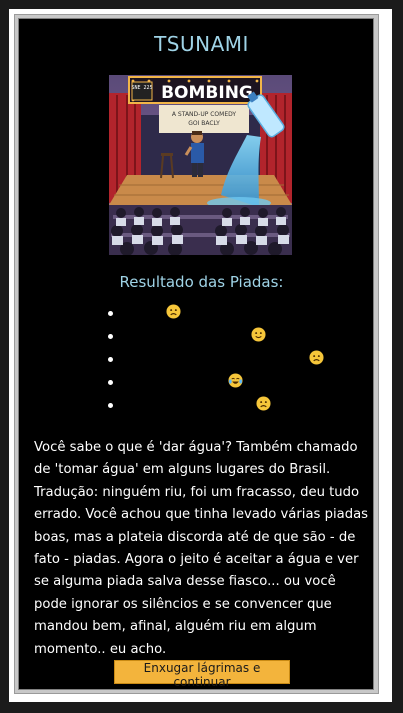 The width and height of the screenshot is (403, 713). Describe the element at coordinates (204, 114) in the screenshot. I see `sign-subtitle-line1: A STAND-UP COMEDY` at that location.